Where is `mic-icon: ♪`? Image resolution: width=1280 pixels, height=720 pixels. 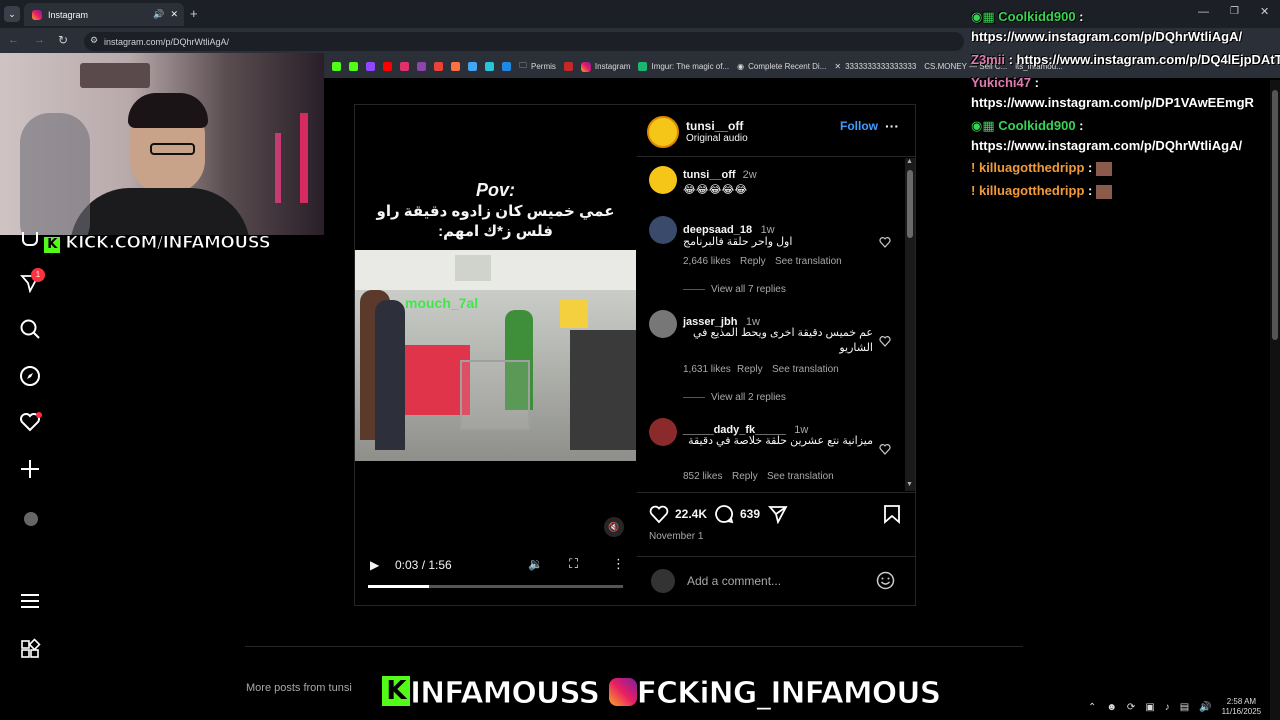
mic-icon: ♪ is located at coordinates (1167, 707).